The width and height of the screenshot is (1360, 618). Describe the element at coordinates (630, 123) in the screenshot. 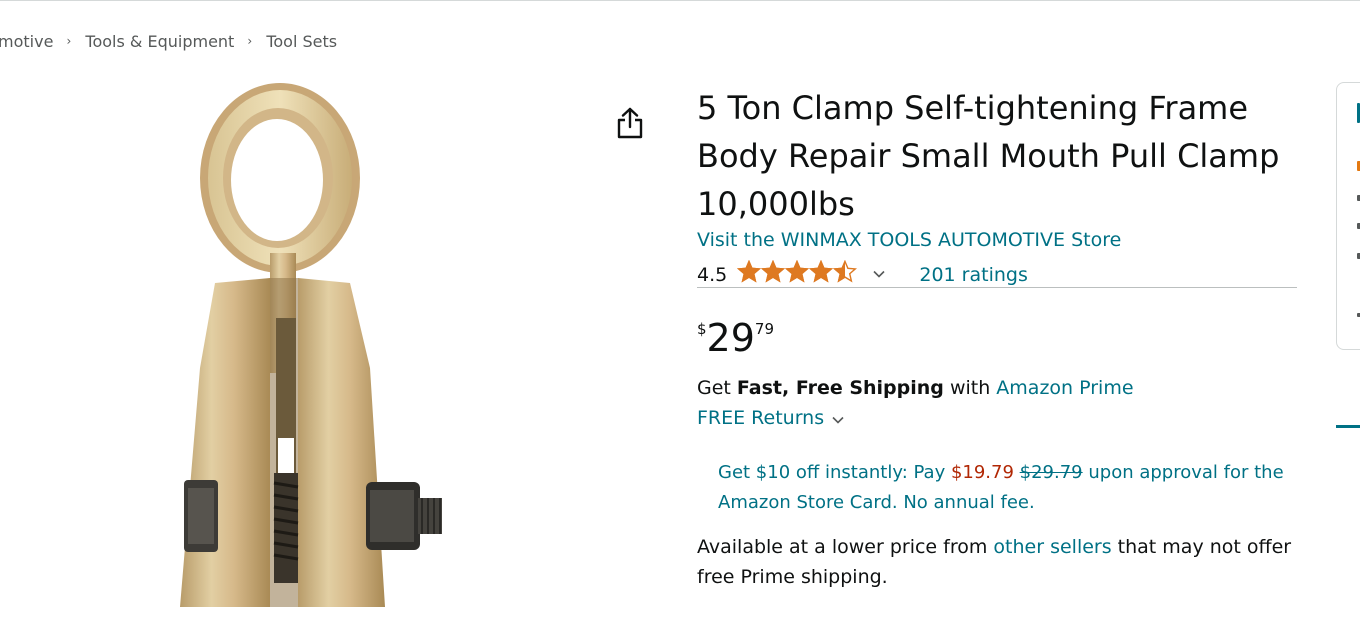

I see `share-icon` at that location.